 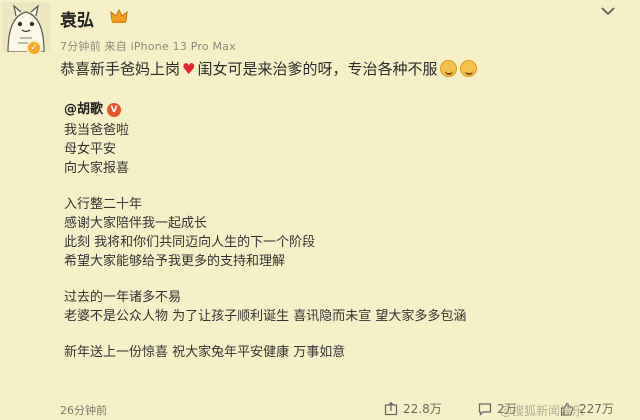 What do you see at coordinates (485, 409) in the screenshot?
I see `comment-icon` at bounding box center [485, 409].